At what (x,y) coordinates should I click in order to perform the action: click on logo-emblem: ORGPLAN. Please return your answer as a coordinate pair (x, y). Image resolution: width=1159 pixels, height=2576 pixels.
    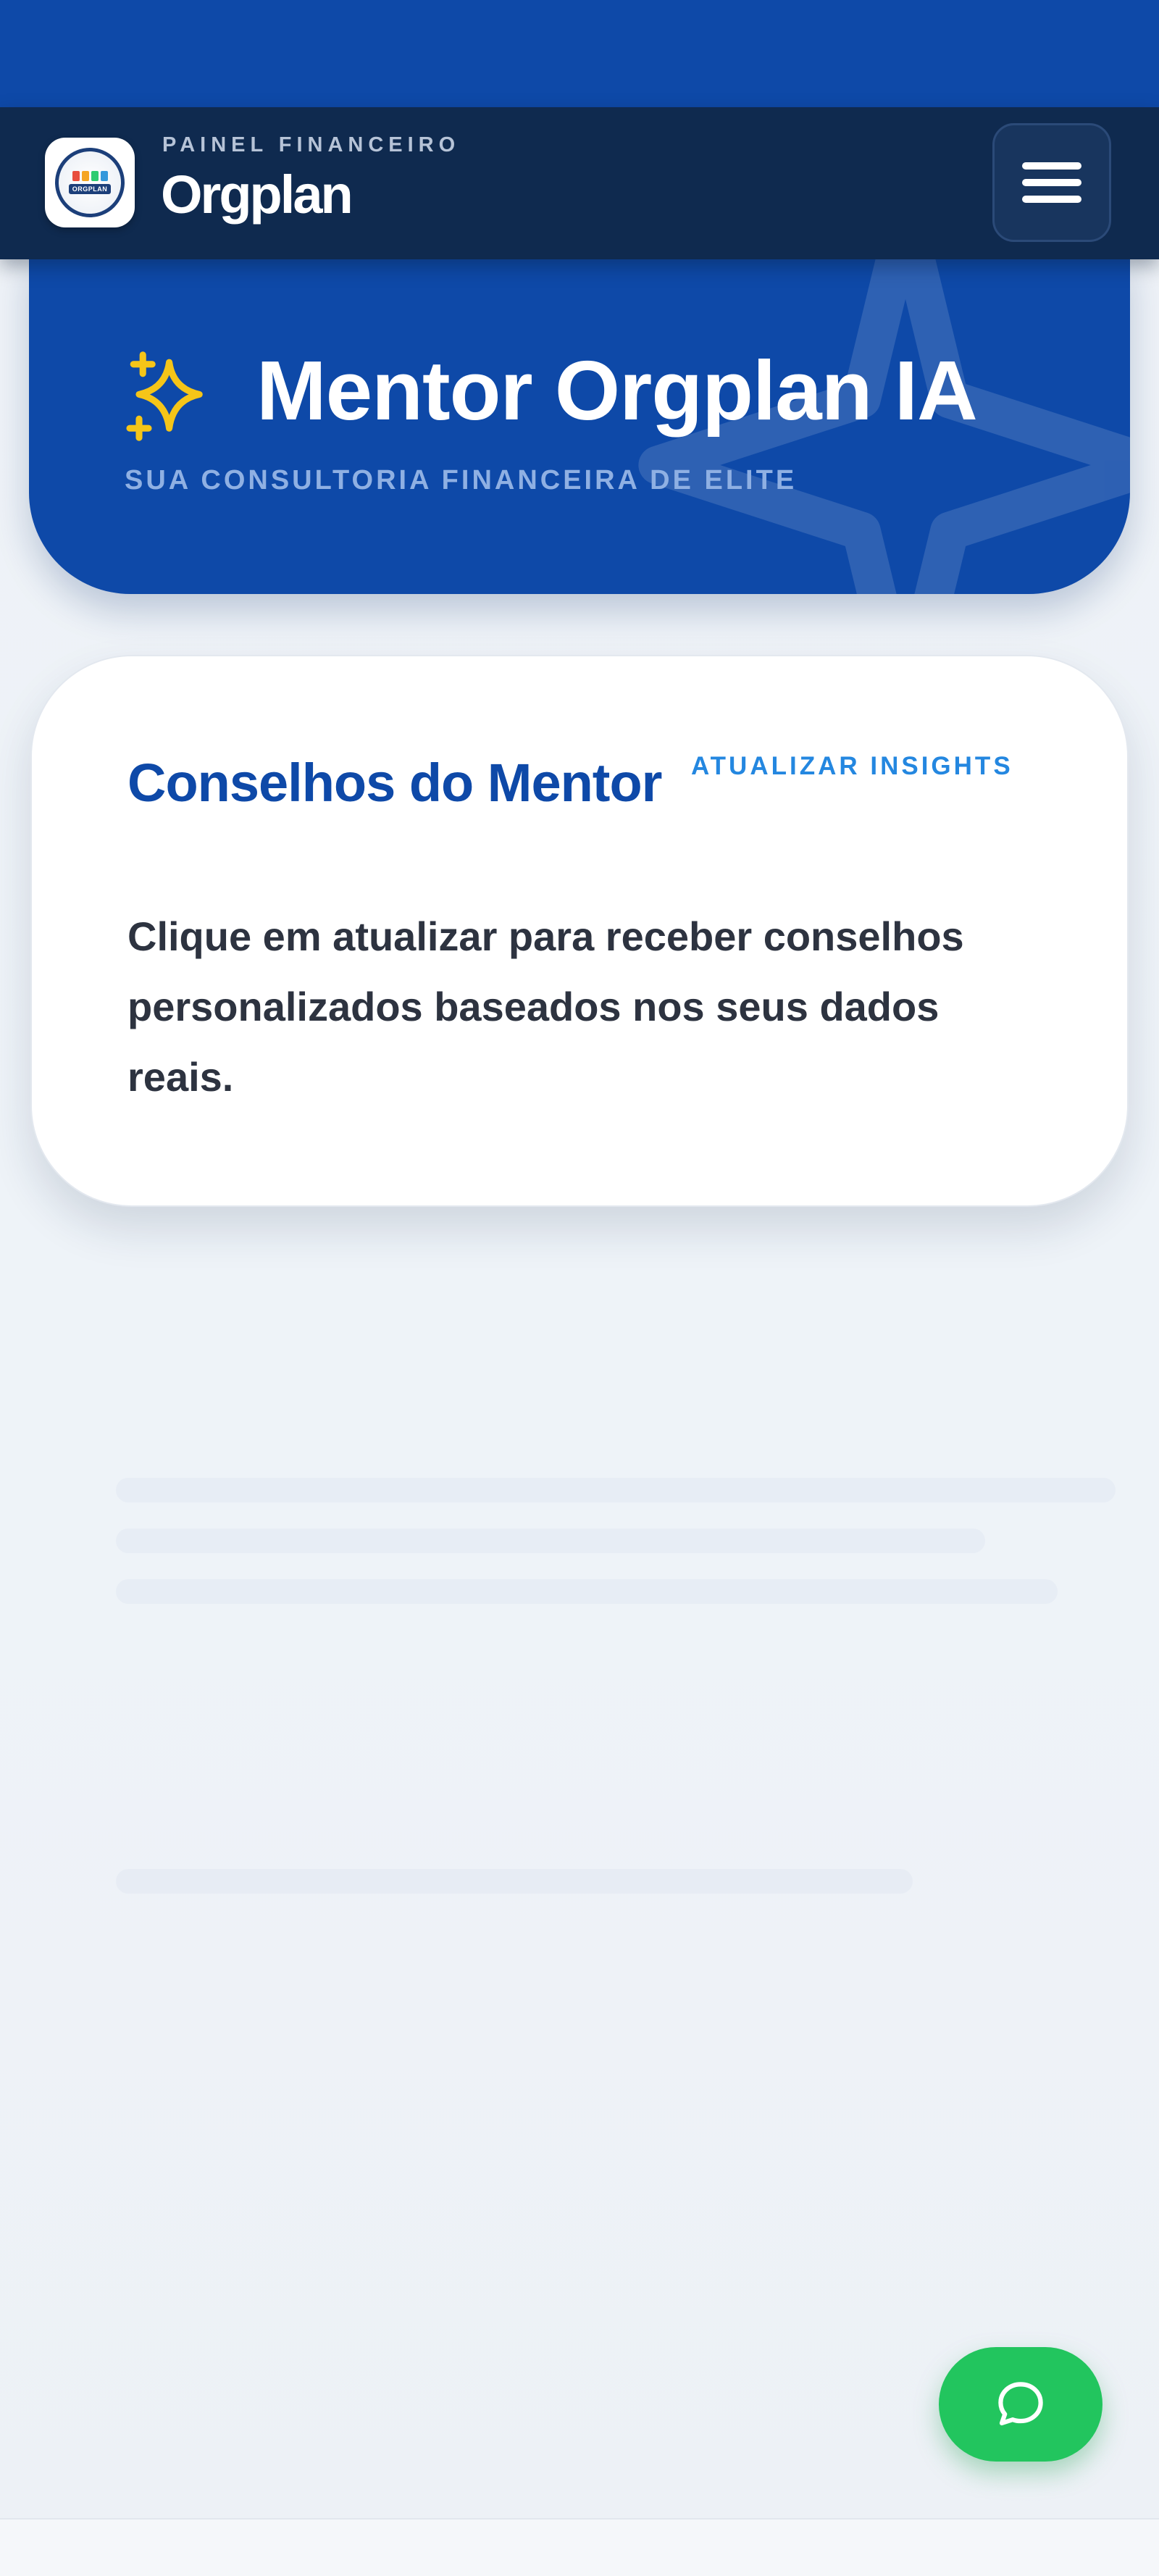
    Looking at the image, I should click on (90, 182).